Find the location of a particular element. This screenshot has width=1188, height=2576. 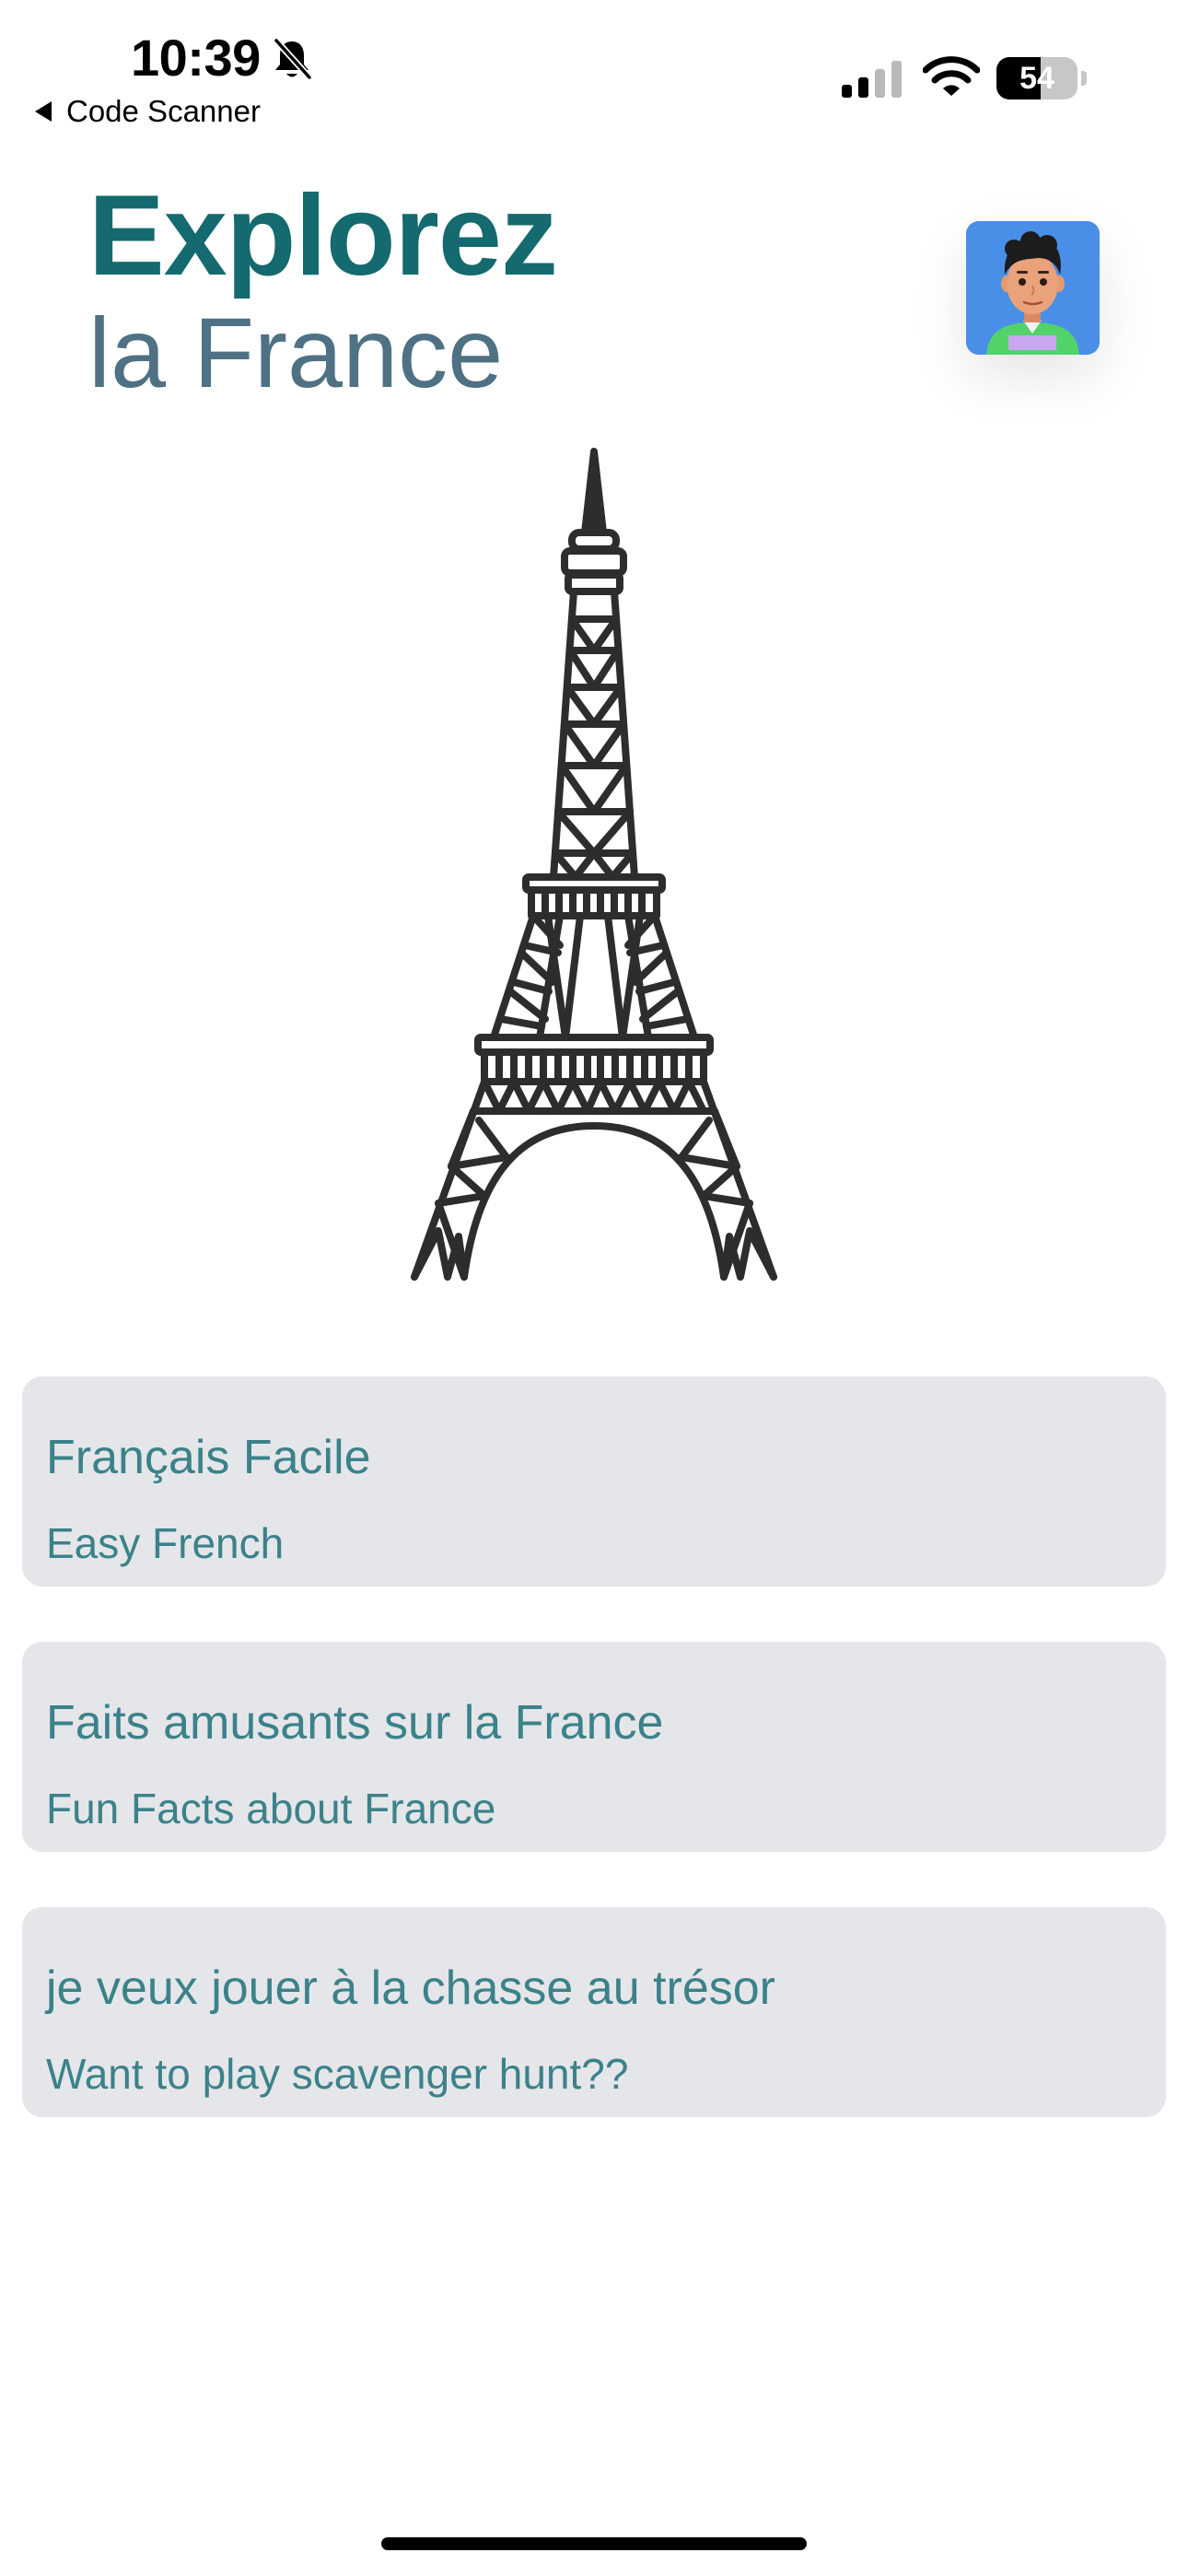

cellular-signal-icon is located at coordinates (872, 79).